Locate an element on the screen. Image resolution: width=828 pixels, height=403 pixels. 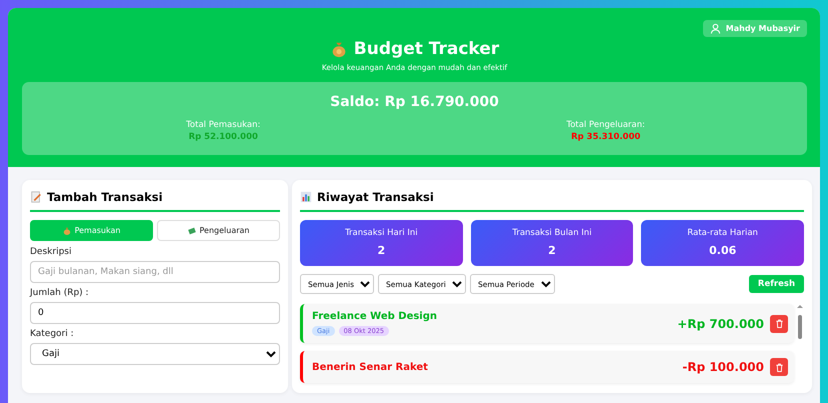
total-amount: Rp 52.100.000 is located at coordinates (223, 137).